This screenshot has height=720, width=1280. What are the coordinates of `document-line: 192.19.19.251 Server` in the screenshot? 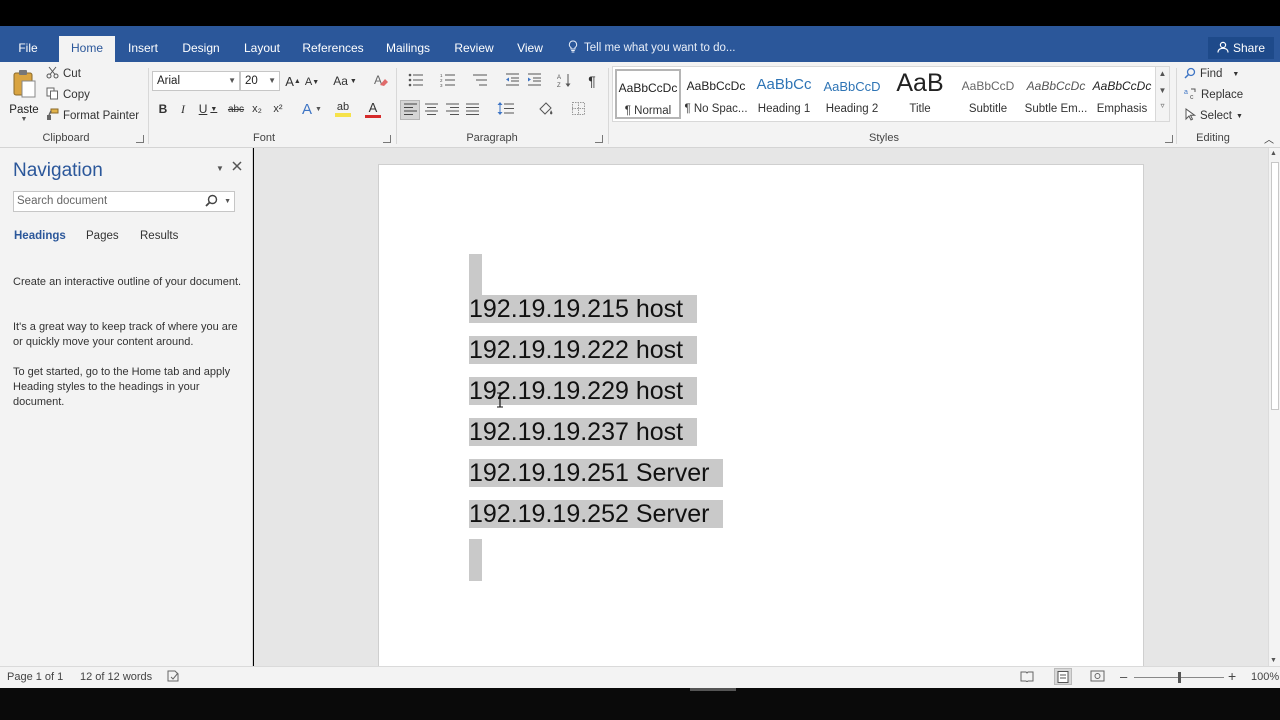 It's located at (596, 473).